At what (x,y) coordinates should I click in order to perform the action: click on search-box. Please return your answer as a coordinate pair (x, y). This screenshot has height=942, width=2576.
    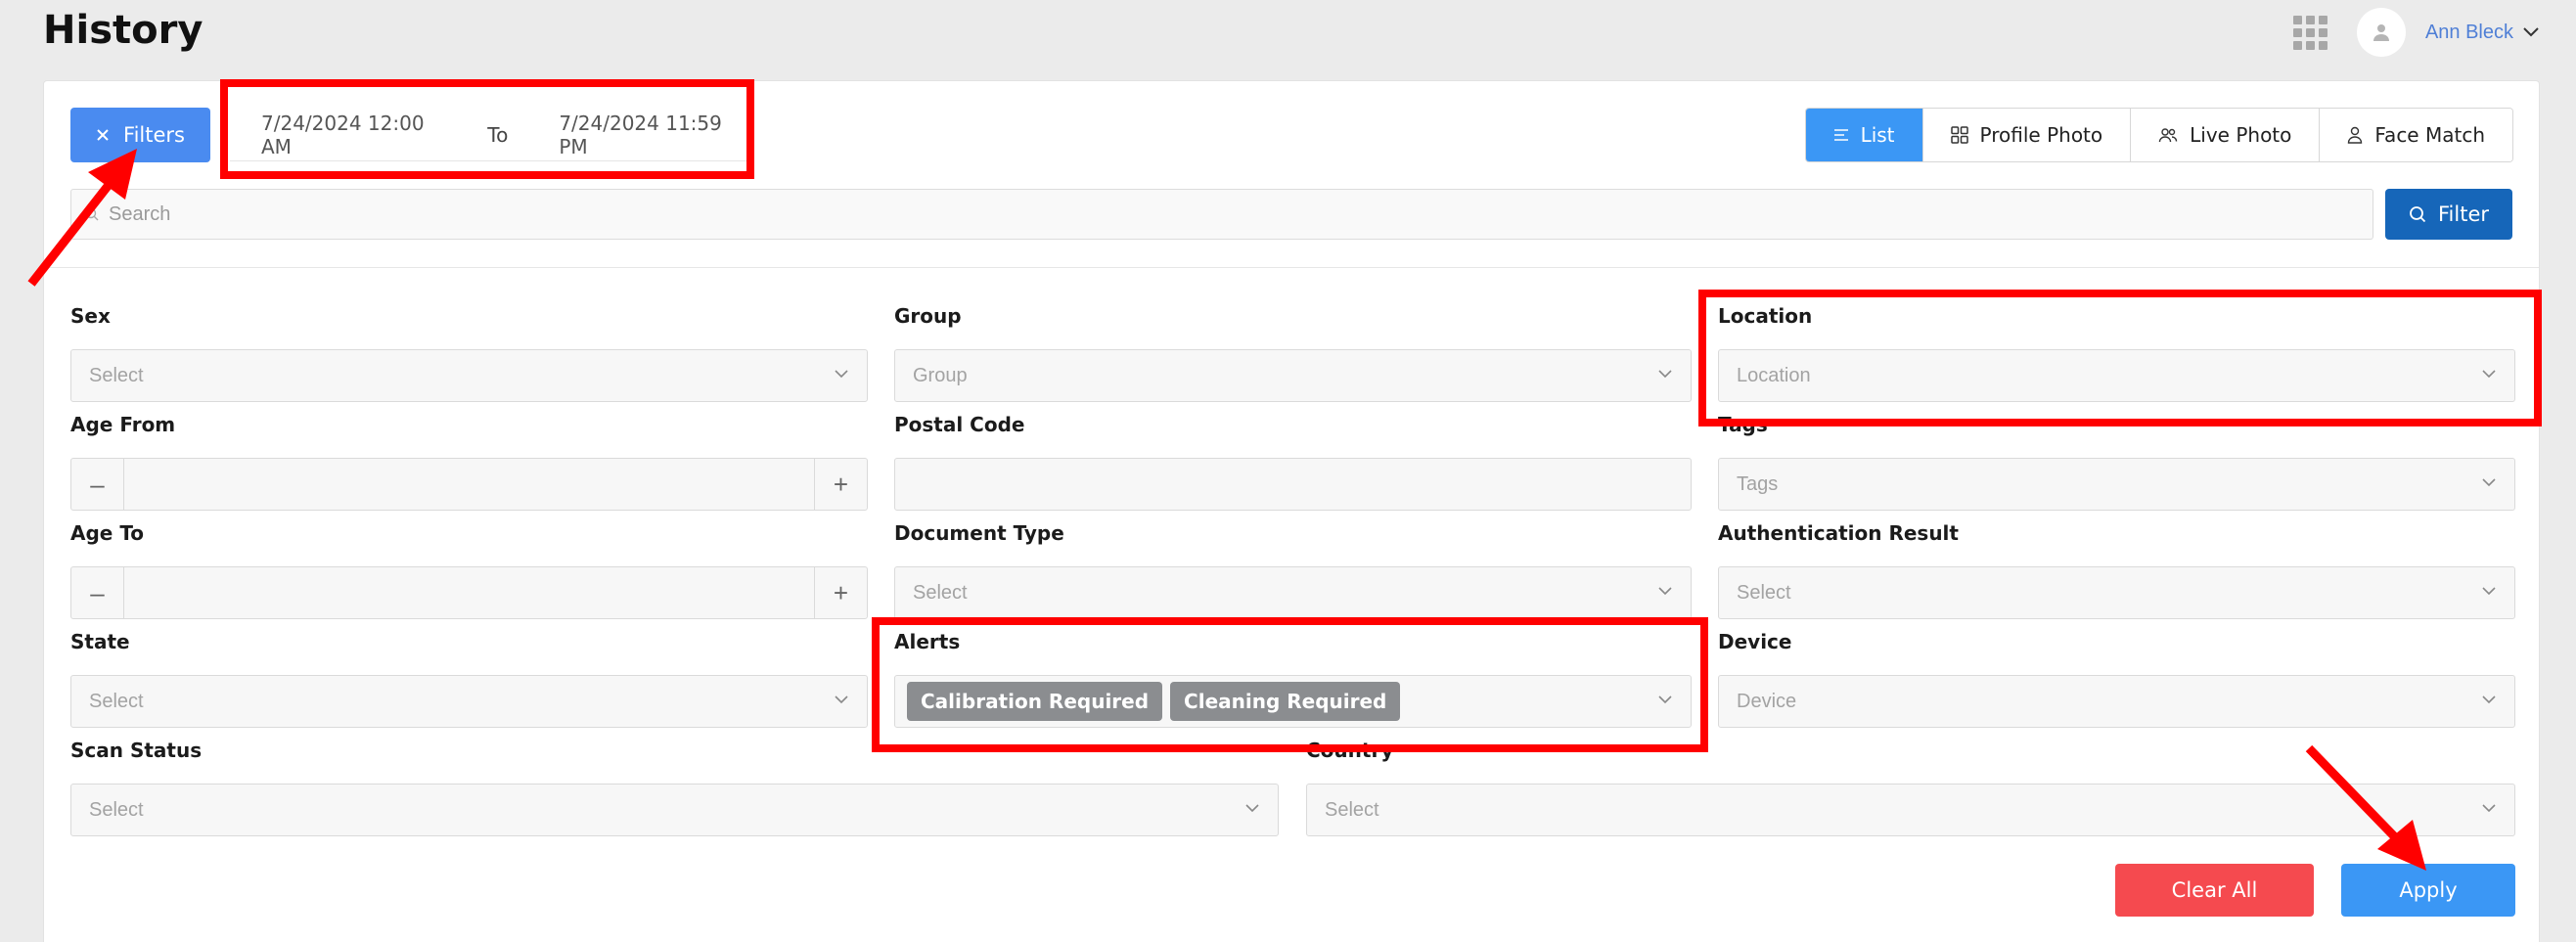
    Looking at the image, I should click on (1221, 215).